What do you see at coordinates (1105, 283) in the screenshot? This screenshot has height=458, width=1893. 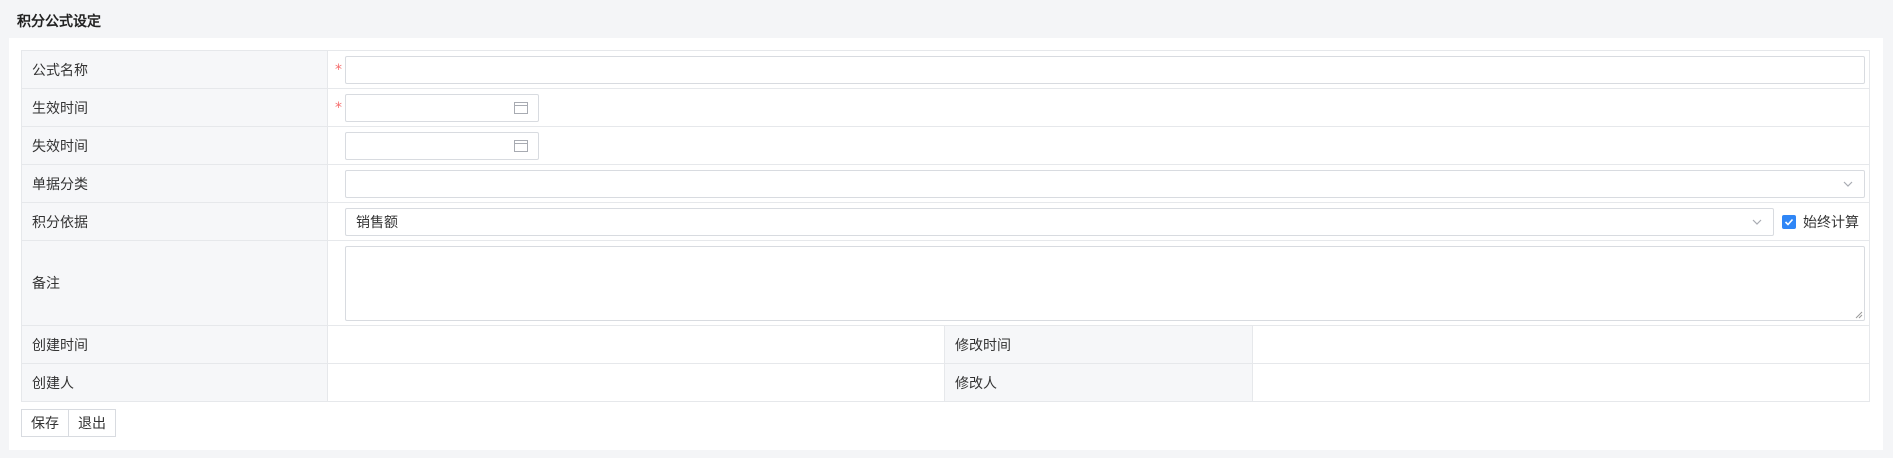 I see `remark-textarea` at bounding box center [1105, 283].